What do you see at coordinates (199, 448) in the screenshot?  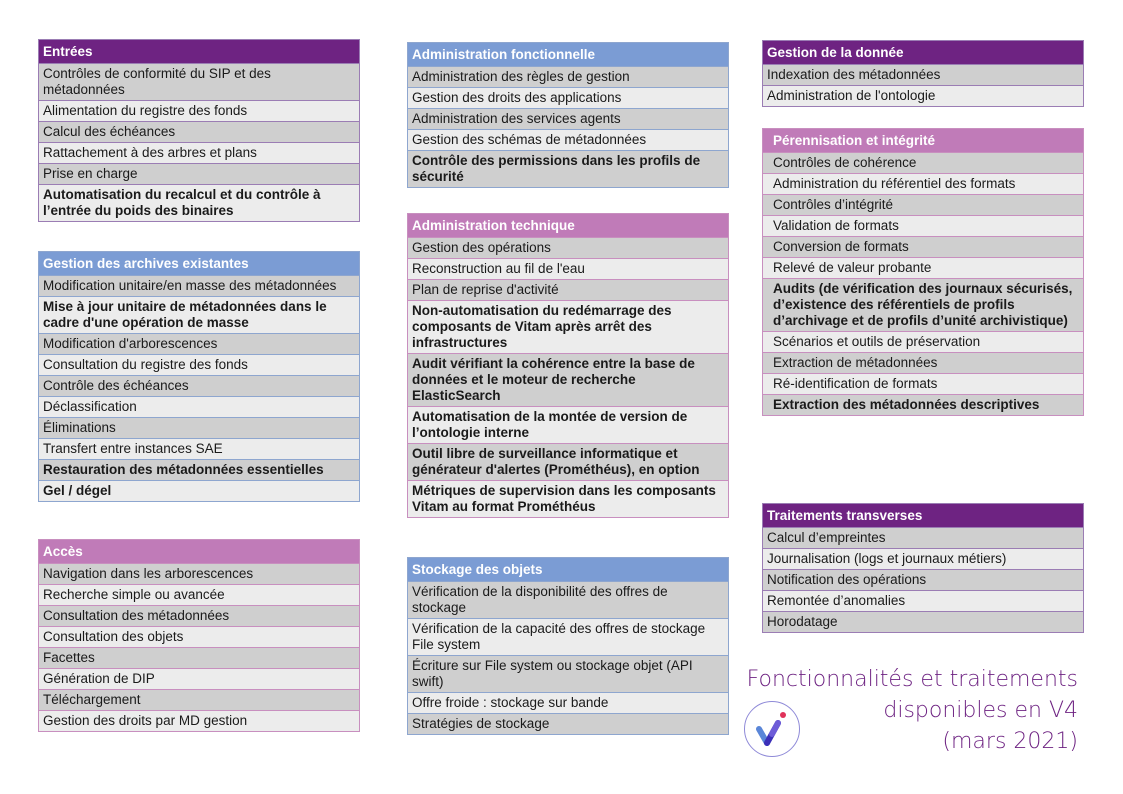 I see `feature-item: Transfert entre instances SAE` at bounding box center [199, 448].